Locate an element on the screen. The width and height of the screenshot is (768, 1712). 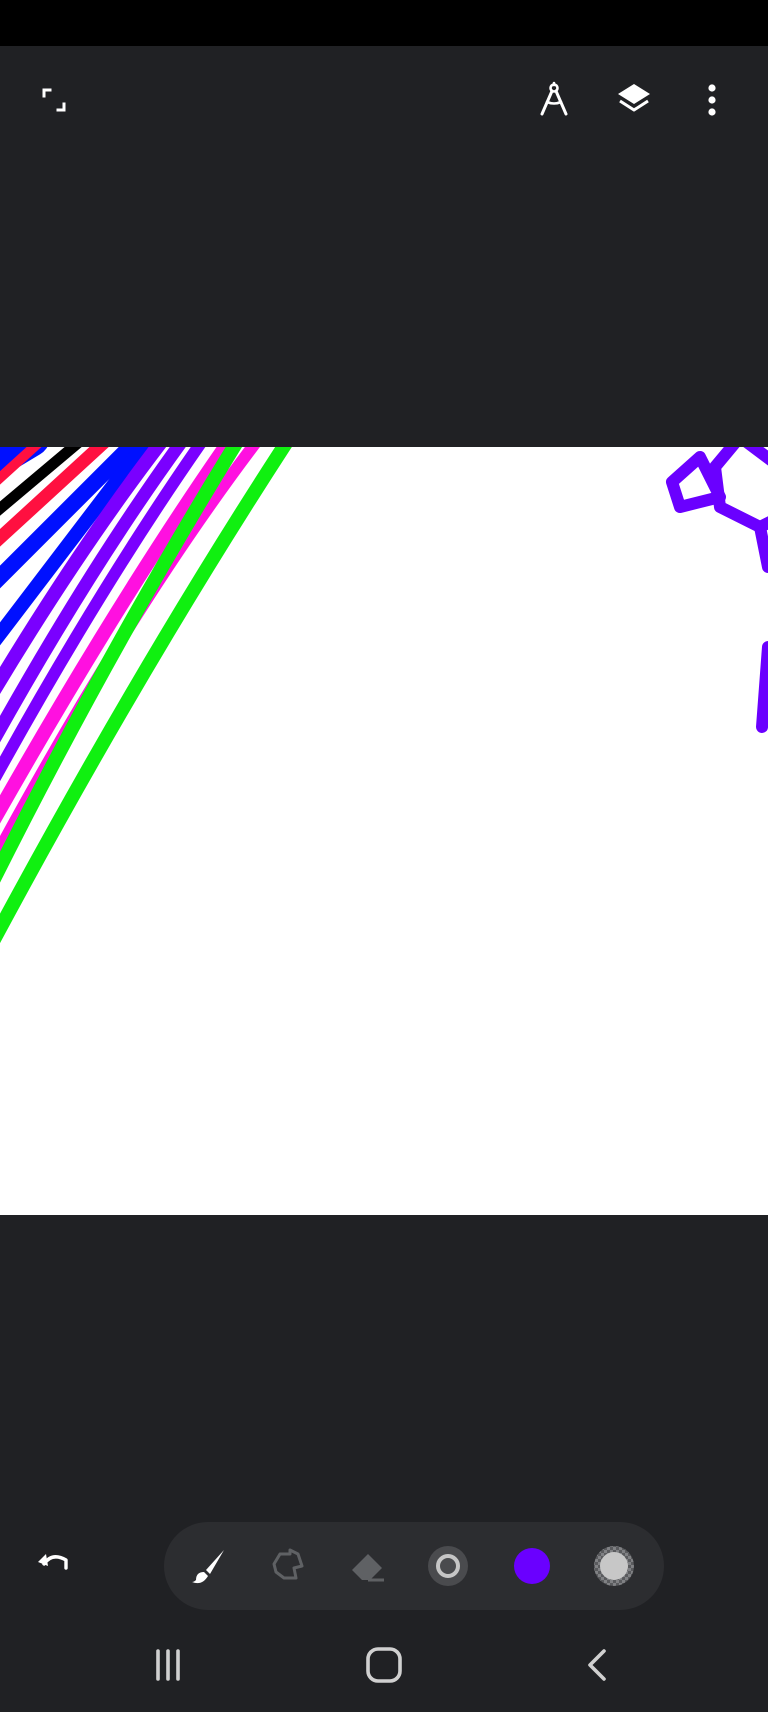
back-icon is located at coordinates (597, 1665).